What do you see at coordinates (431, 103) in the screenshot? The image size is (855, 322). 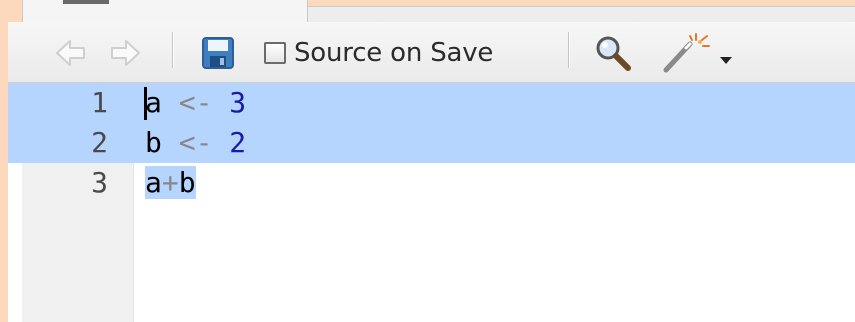 I see `code-line: 1 a <- 3` at bounding box center [431, 103].